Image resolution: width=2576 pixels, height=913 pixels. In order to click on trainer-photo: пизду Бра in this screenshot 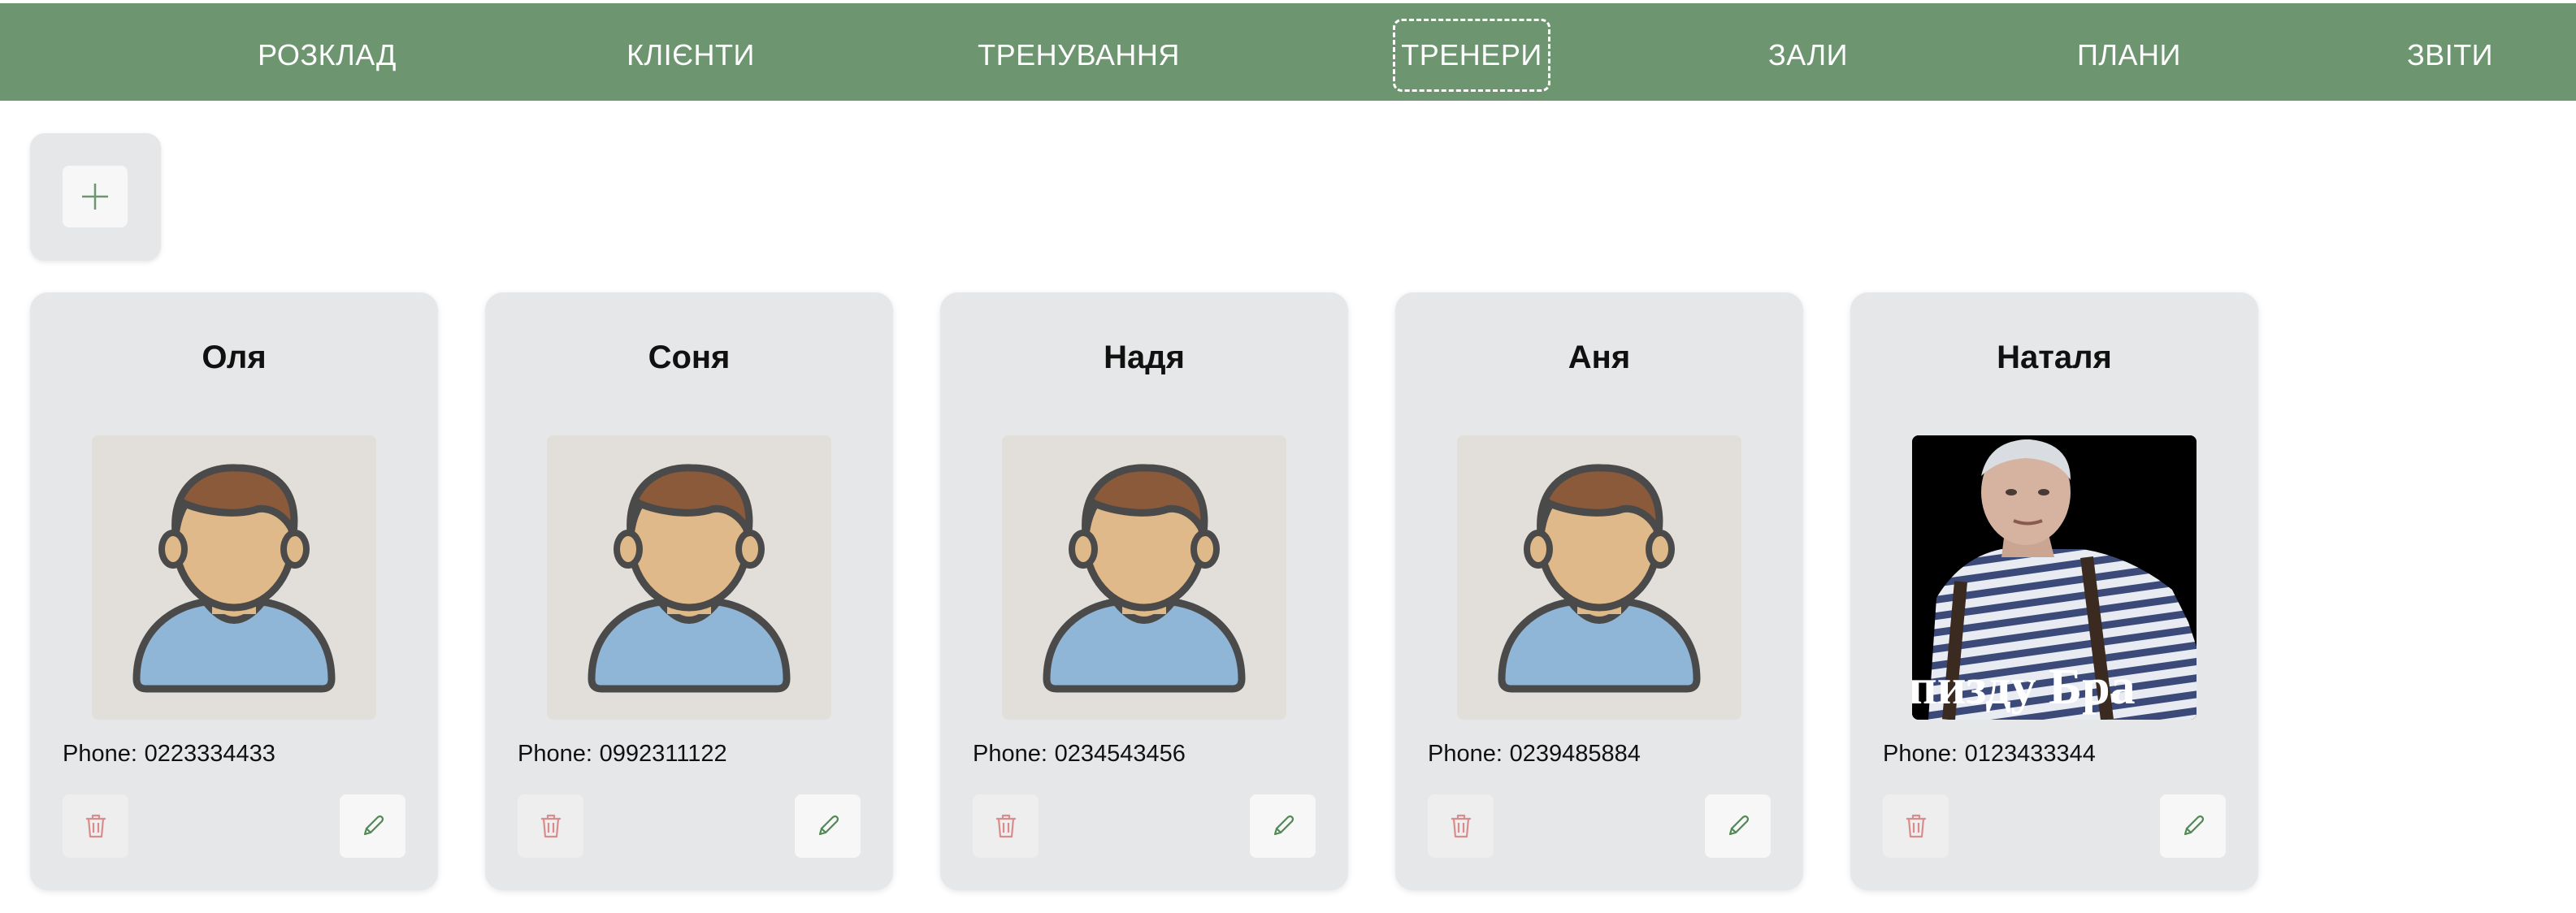, I will do `click(2054, 577)`.